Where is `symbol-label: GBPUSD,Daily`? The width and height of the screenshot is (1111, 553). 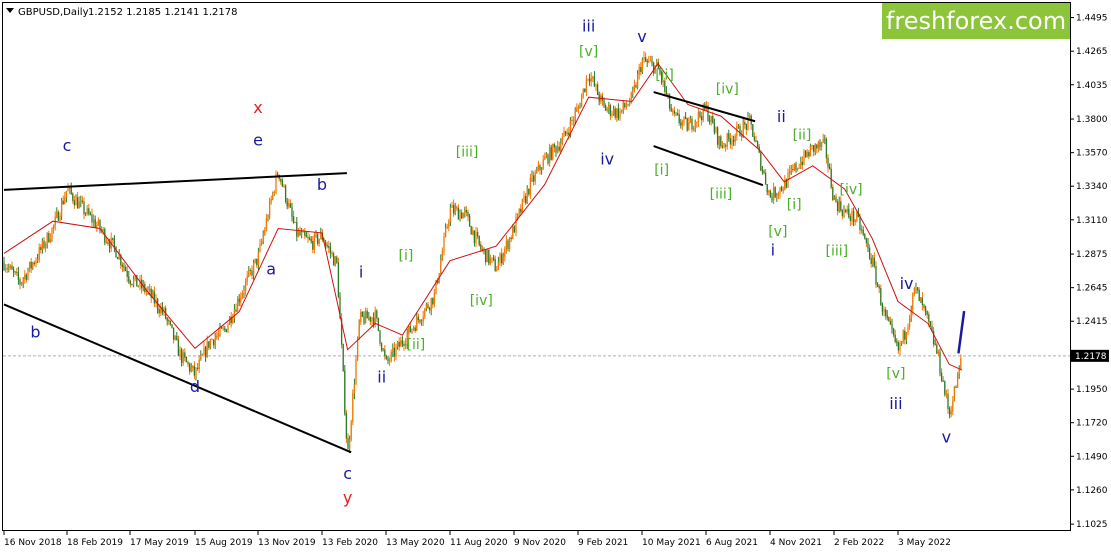 symbol-label: GBPUSD,Daily is located at coordinates (53, 12).